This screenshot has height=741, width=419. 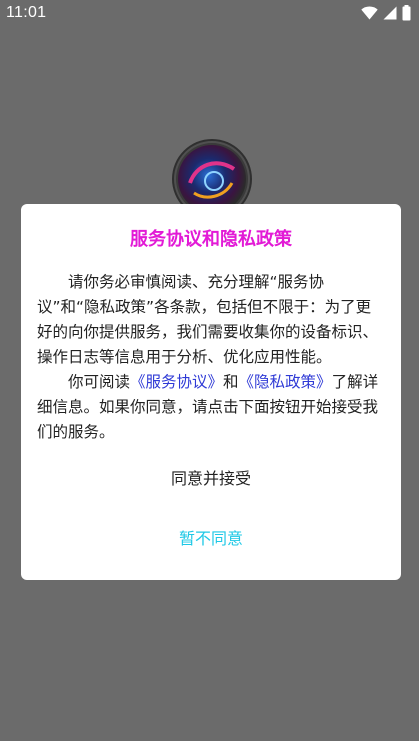 I want to click on paragraph2-prefix: 你可阅读, so click(x=99, y=382).